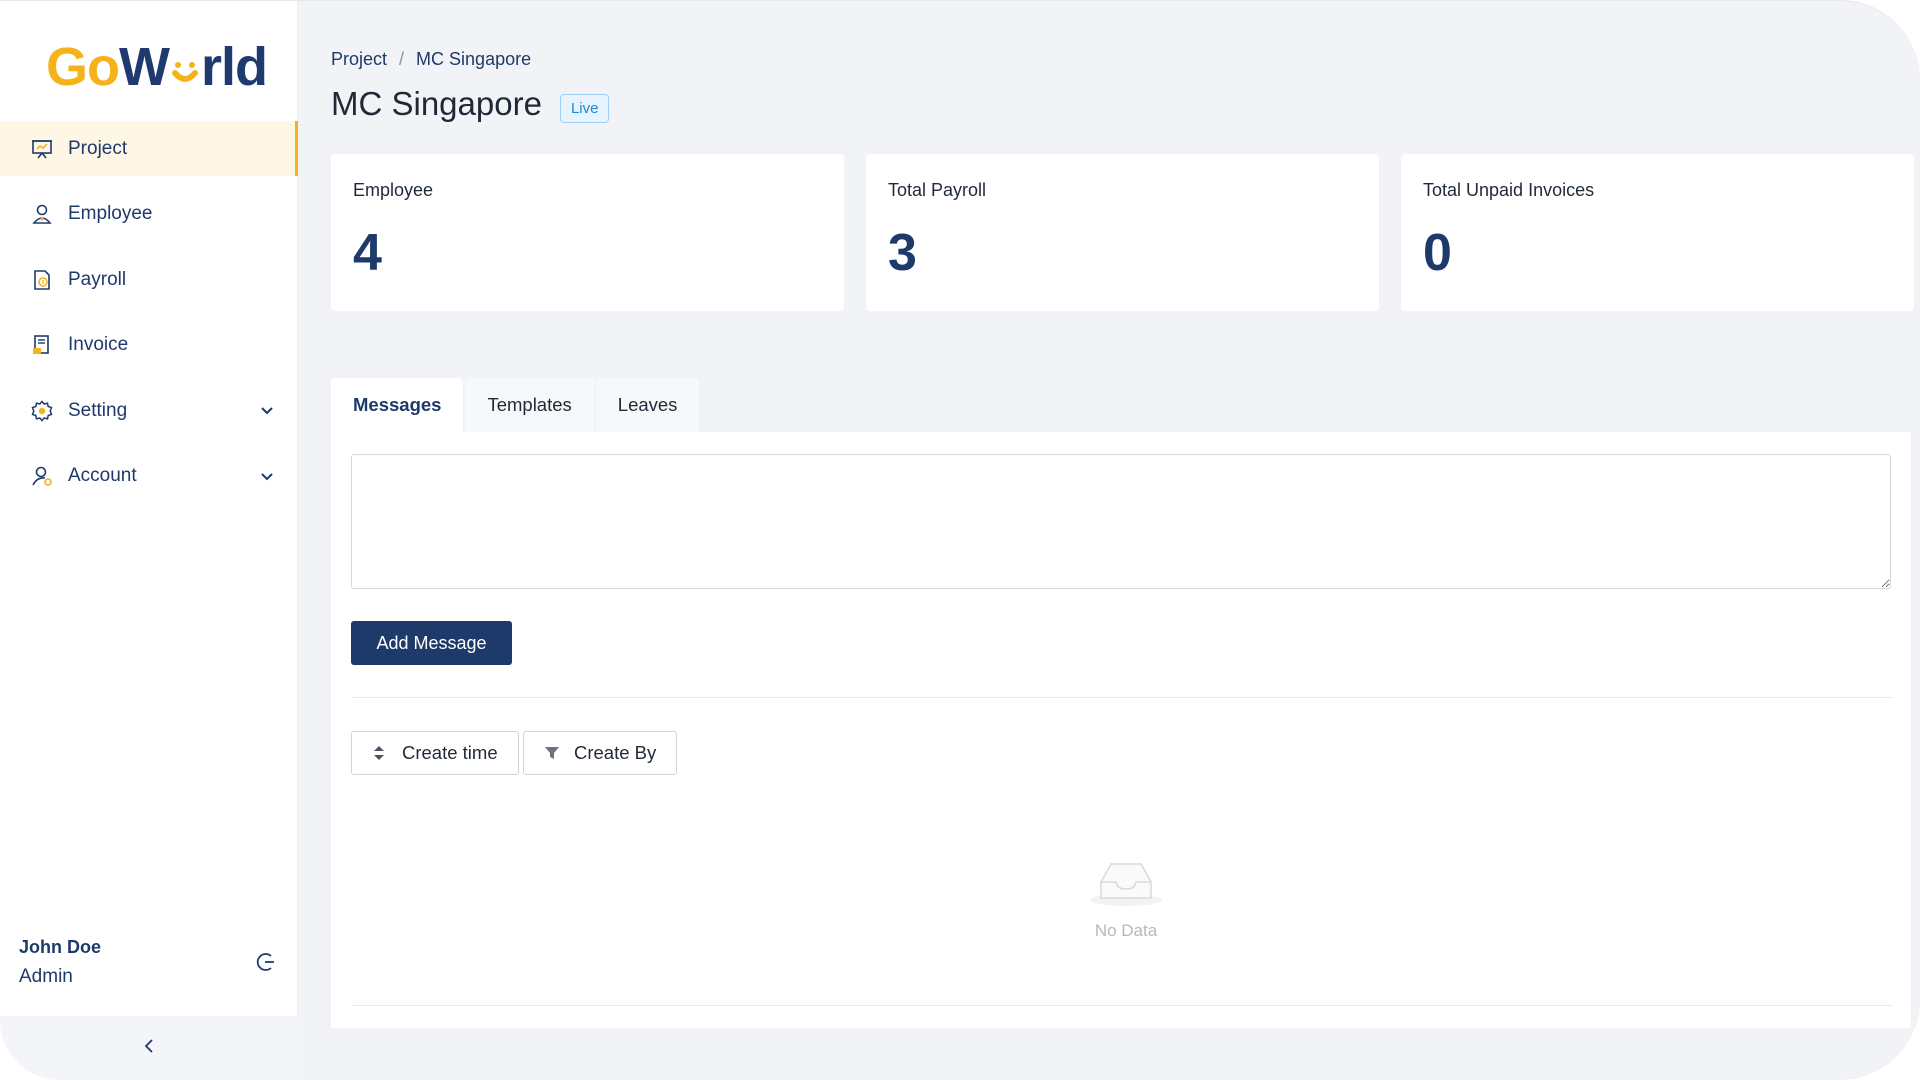  Describe the element at coordinates (937, 190) in the screenshot. I see `stat-card-label: Total Payroll` at that location.